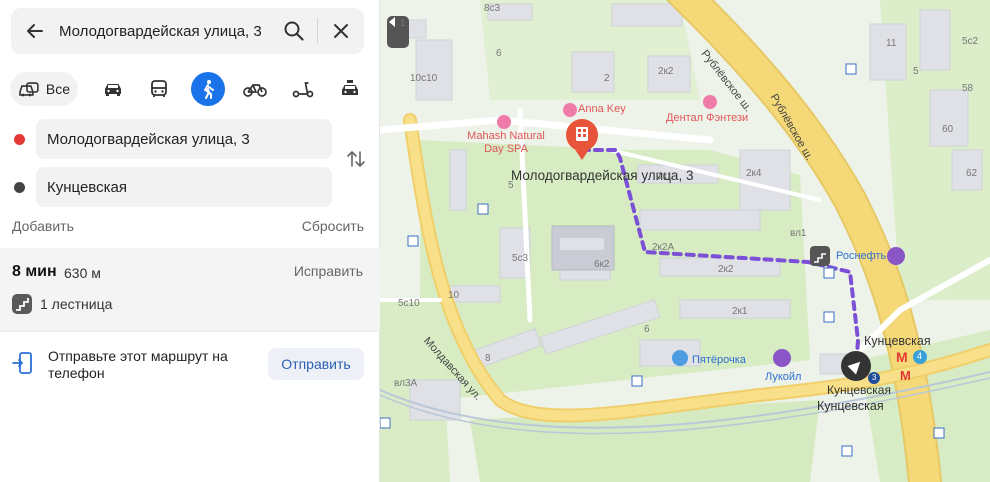 The height and width of the screenshot is (482, 990). I want to click on stop-kuntsevskaya: Кунцевская, so click(859, 390).